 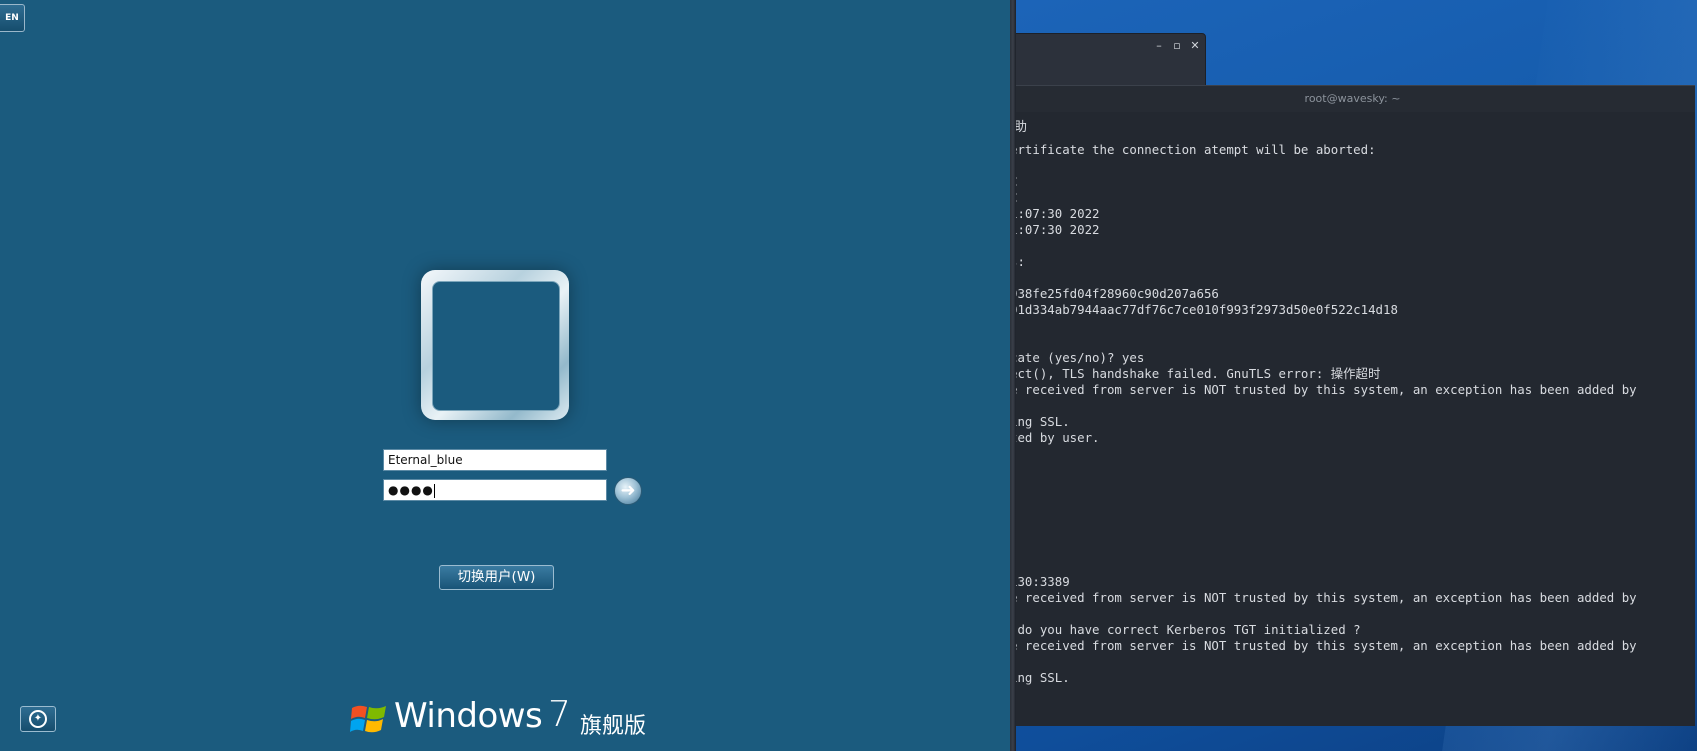 I want to click on text-caret, so click(x=434, y=490).